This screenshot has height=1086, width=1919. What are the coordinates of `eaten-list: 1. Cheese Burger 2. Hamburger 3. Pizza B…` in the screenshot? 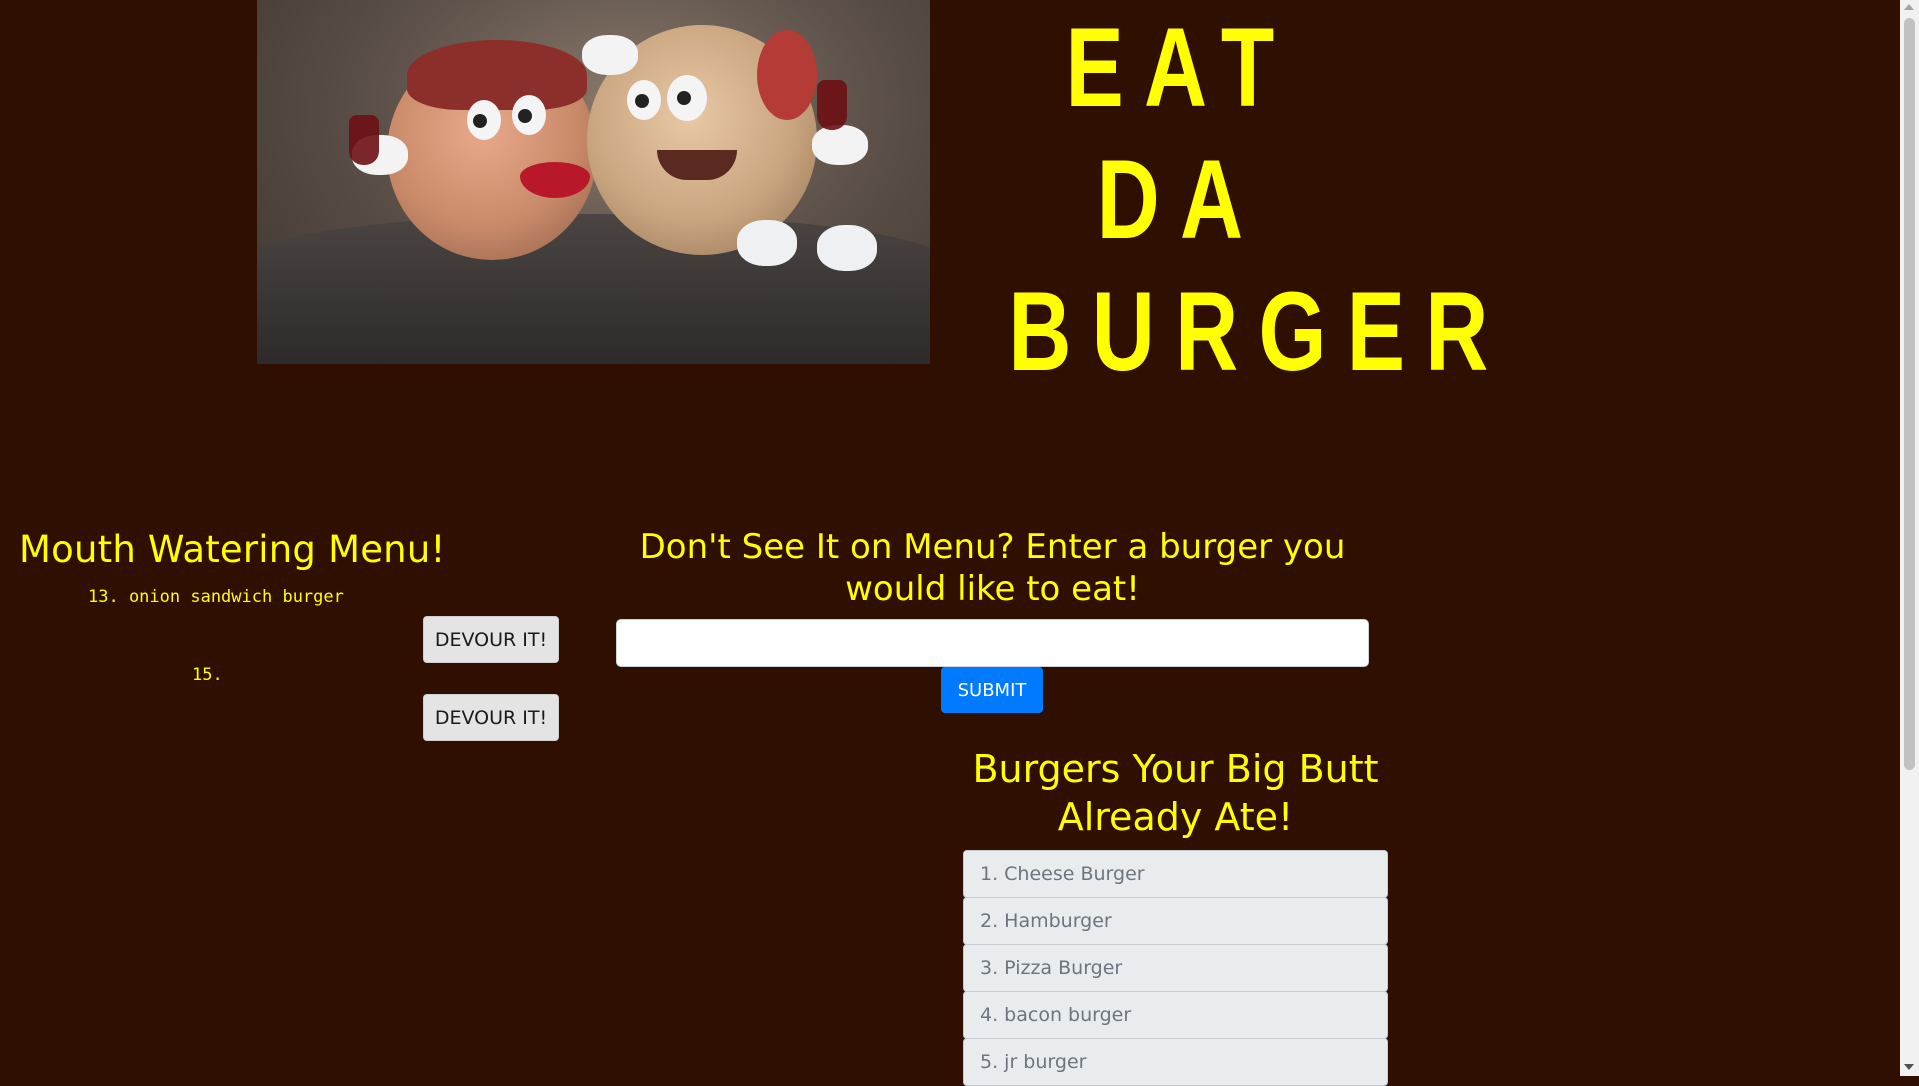 It's located at (1175, 968).